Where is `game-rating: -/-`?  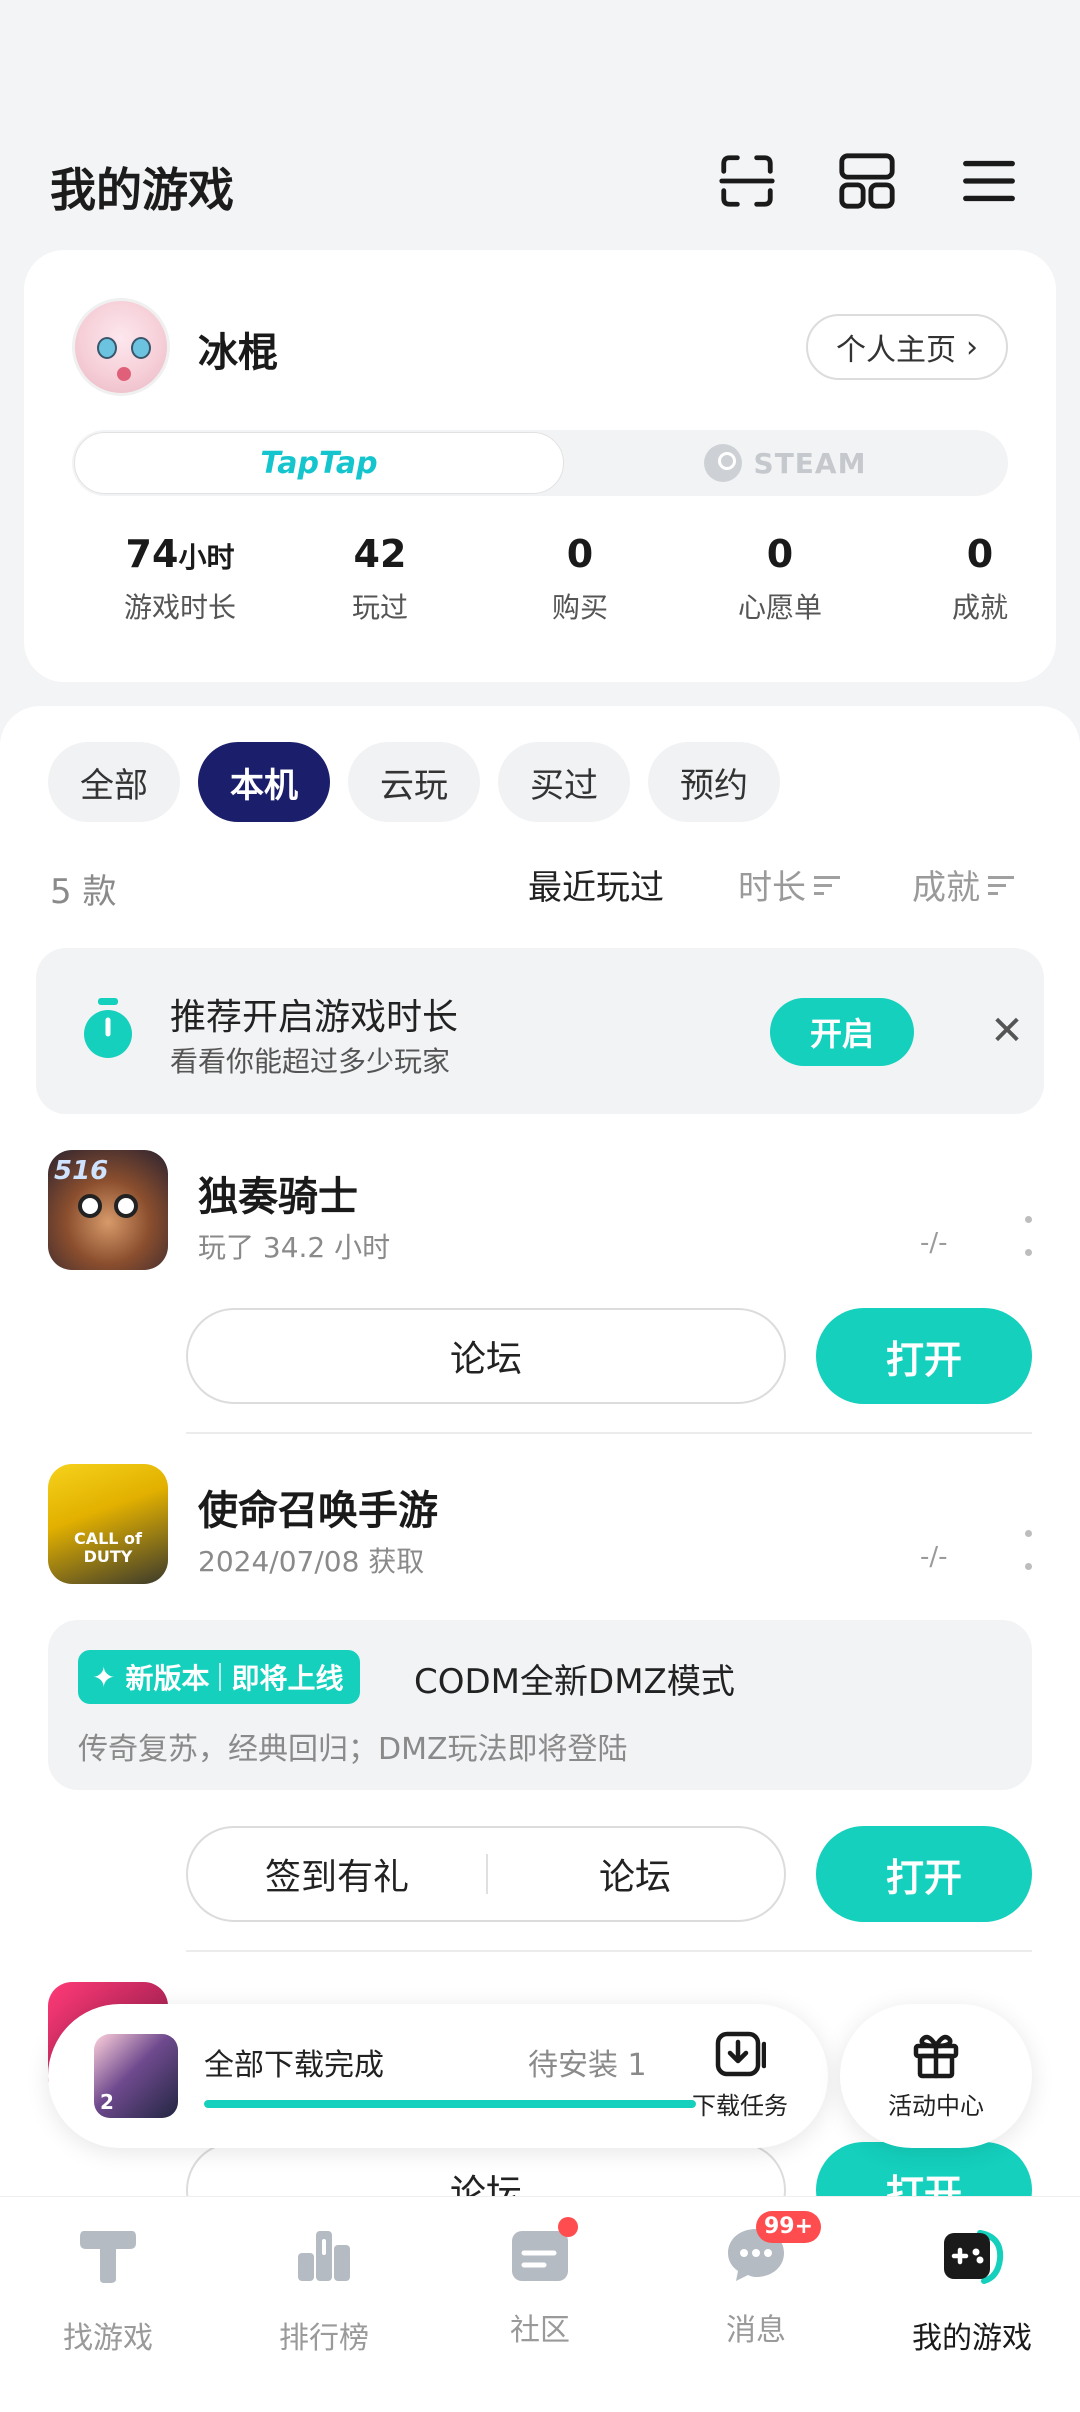 game-rating: -/- is located at coordinates (934, 1243).